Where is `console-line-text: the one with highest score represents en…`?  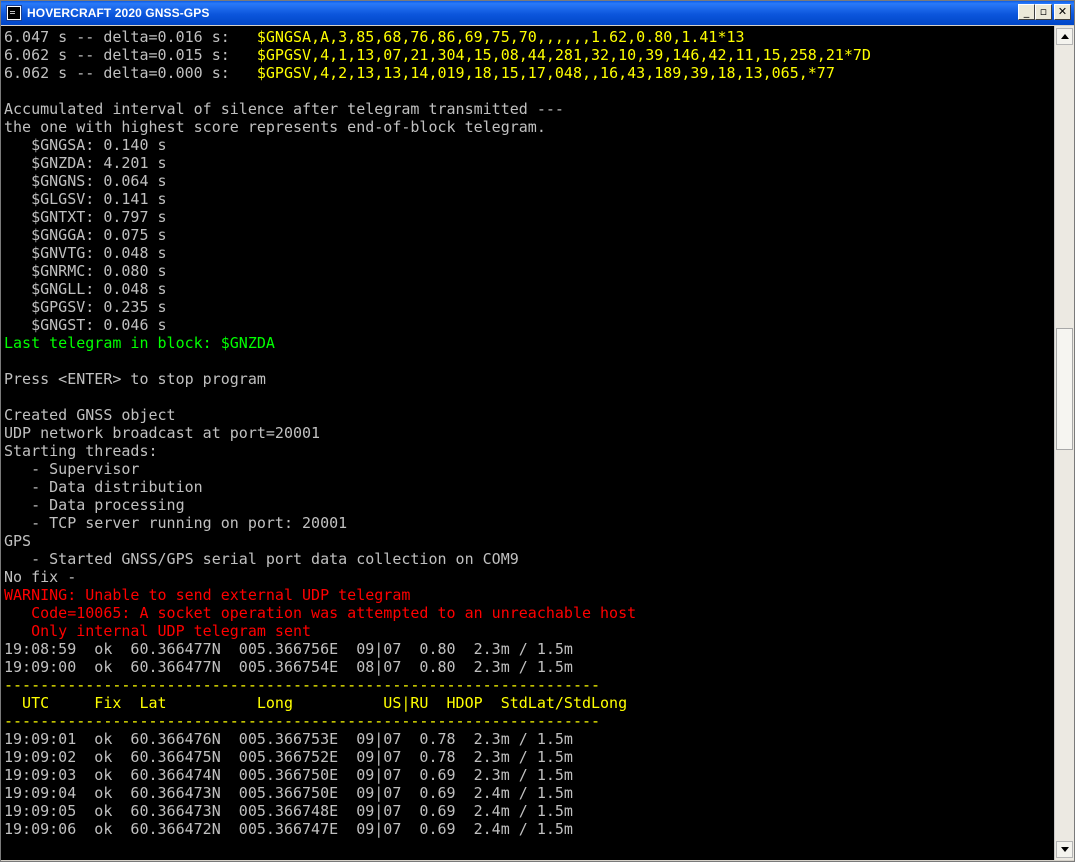
console-line-text: the one with highest score represents en… is located at coordinates (275, 127).